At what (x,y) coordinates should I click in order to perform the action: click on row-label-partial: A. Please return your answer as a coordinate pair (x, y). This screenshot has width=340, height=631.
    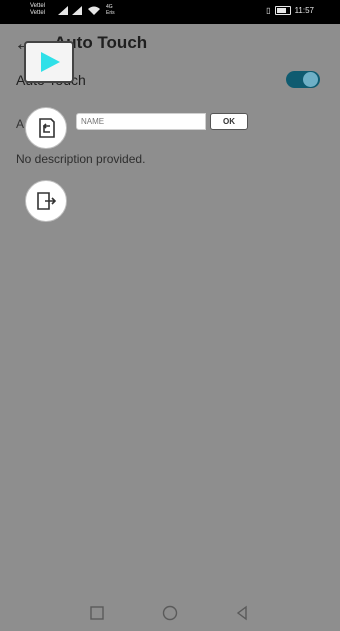
    Looking at the image, I should click on (20, 124).